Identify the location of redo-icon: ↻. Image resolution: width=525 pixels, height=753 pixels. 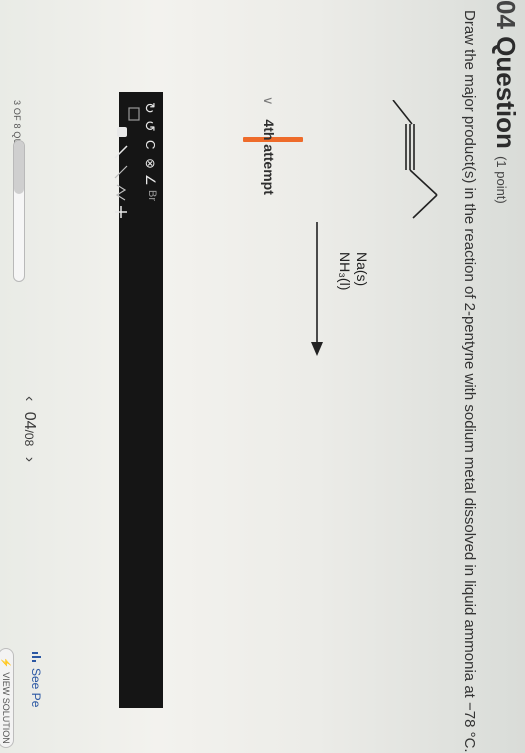
(150, 108).